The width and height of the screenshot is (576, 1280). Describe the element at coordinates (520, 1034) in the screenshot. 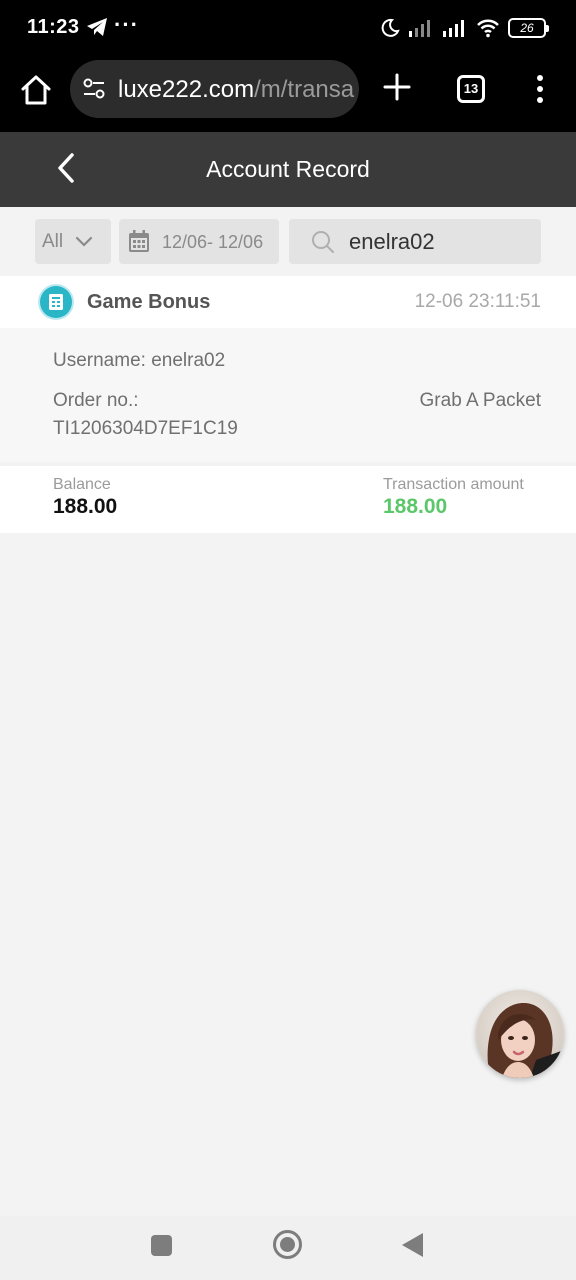

I see `support-avatar` at that location.